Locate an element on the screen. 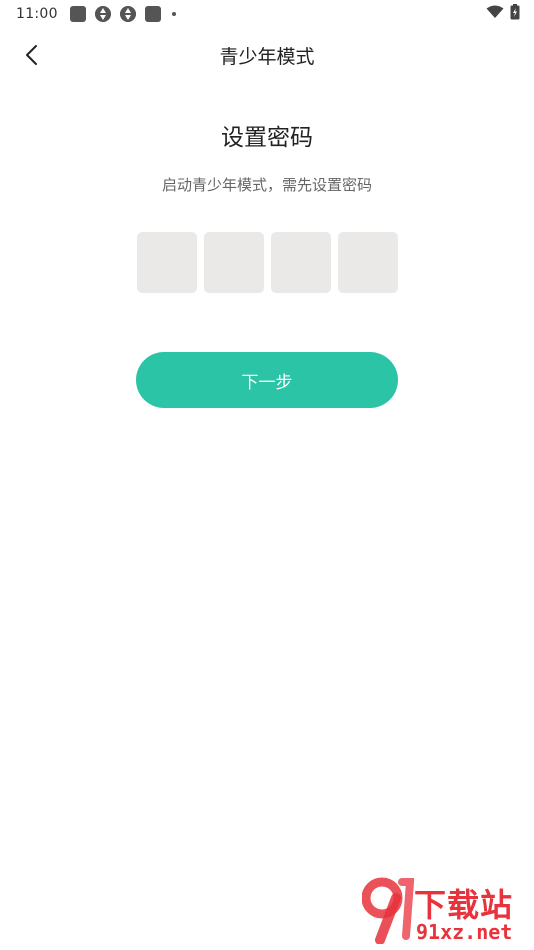 This screenshot has height=950, width=534. next-step-button: 下一步 is located at coordinates (267, 380).